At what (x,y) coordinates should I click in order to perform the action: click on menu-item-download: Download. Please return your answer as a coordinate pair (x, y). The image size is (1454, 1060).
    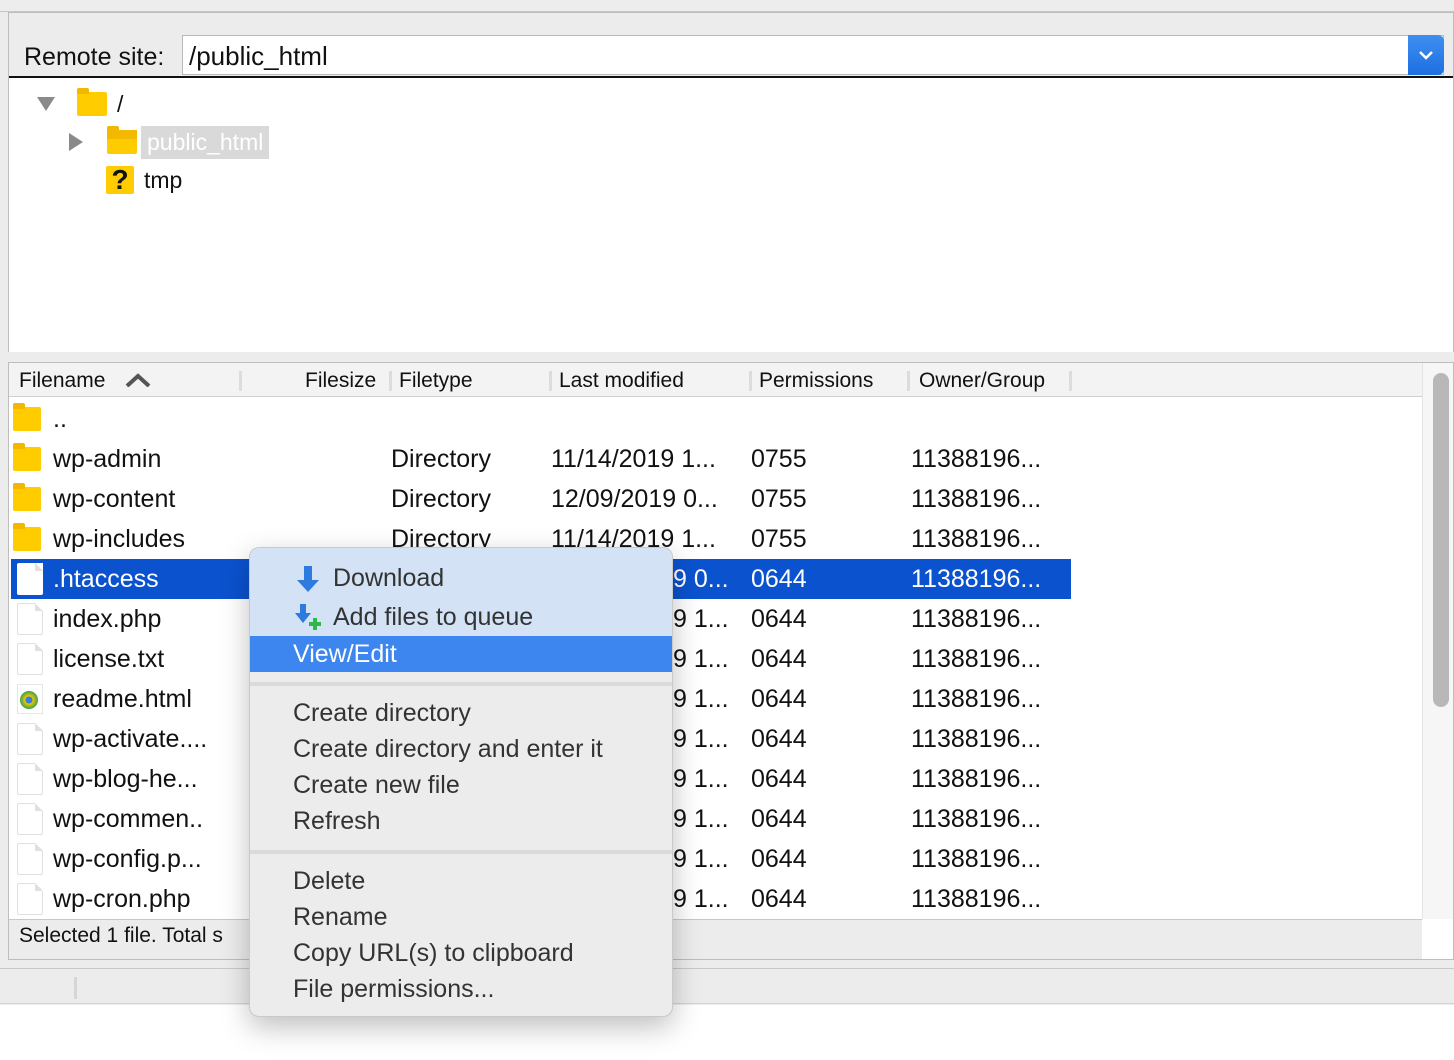
    Looking at the image, I should click on (461, 578).